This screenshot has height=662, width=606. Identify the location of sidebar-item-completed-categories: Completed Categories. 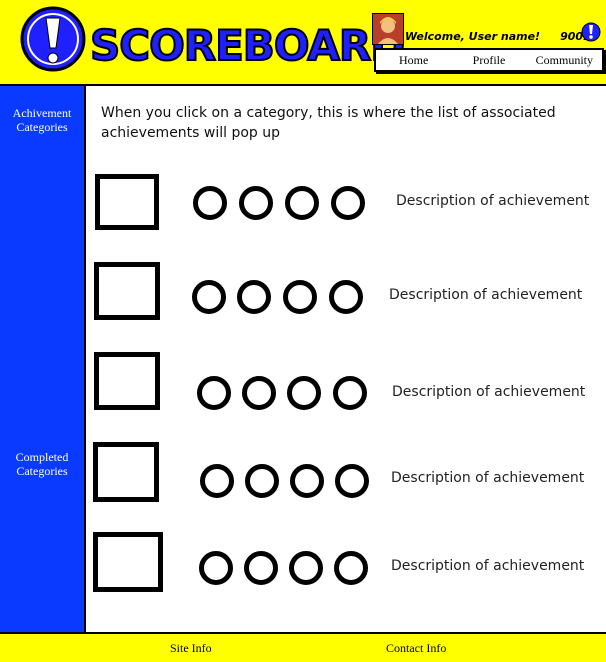
(42, 464).